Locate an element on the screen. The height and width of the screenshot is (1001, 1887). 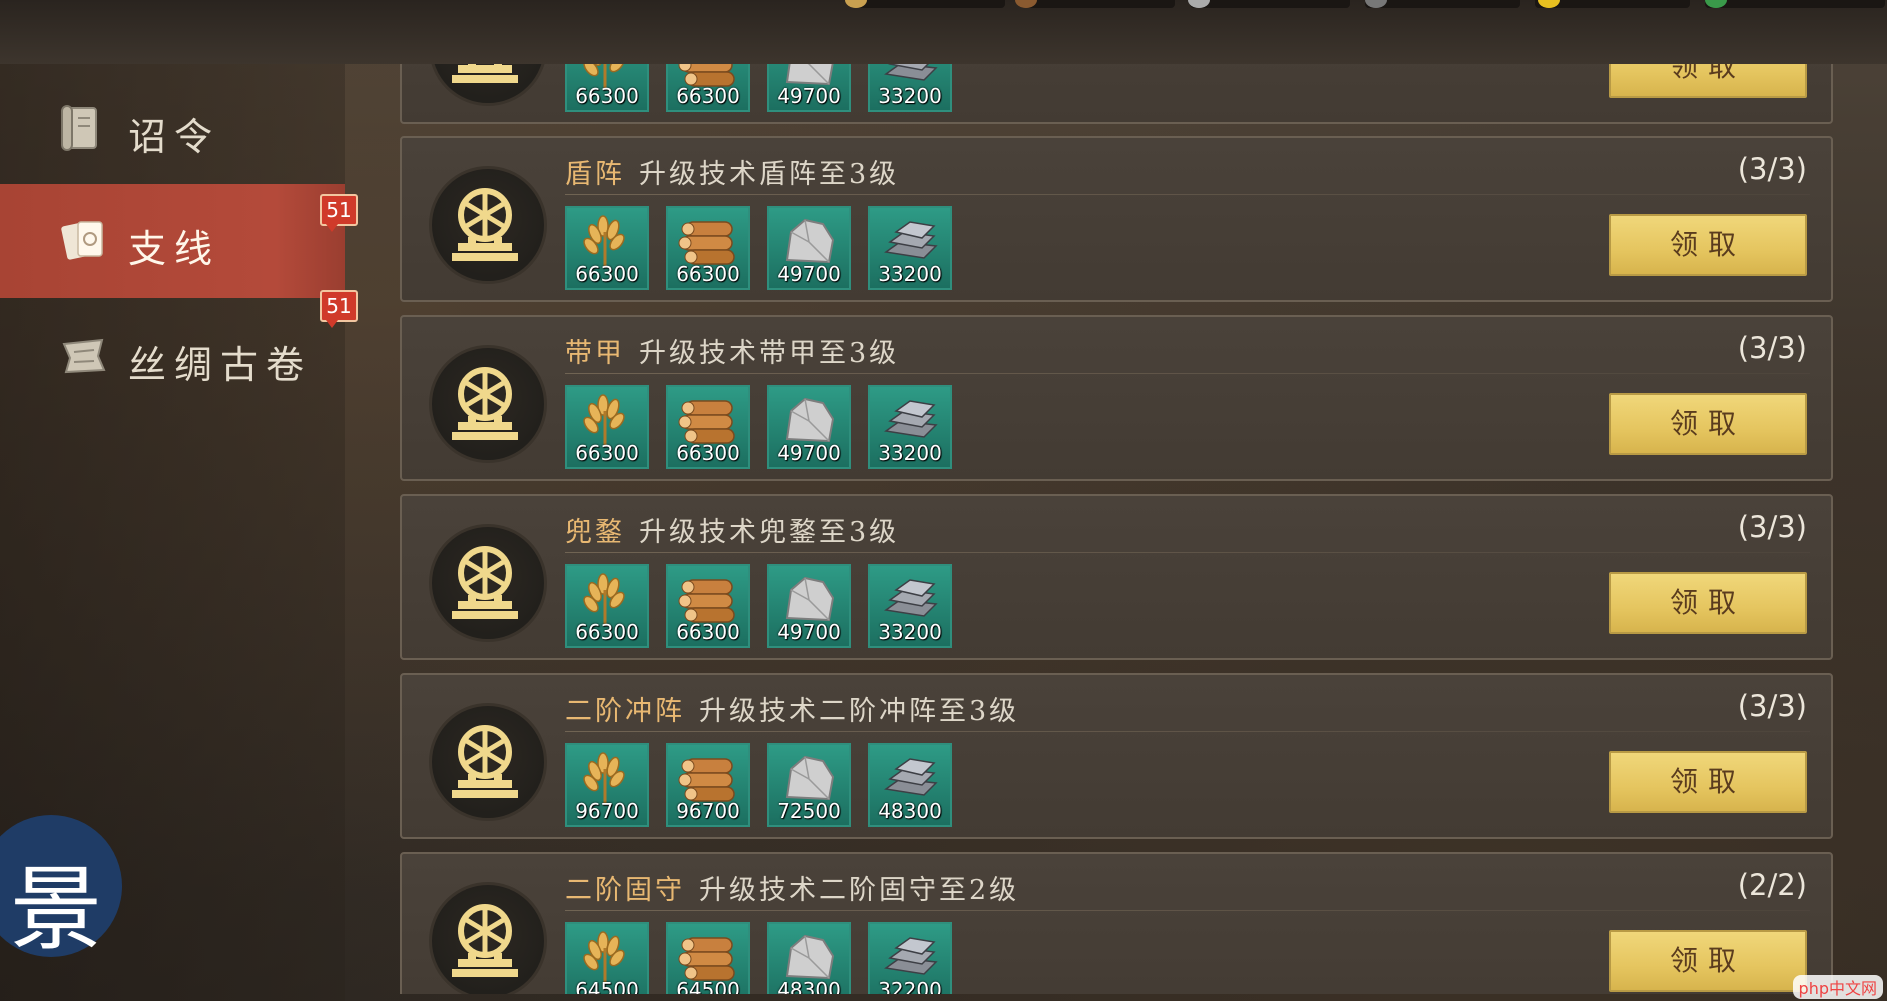
quest-title: 带甲 升级技术带甲至3级 is located at coordinates (732, 350).